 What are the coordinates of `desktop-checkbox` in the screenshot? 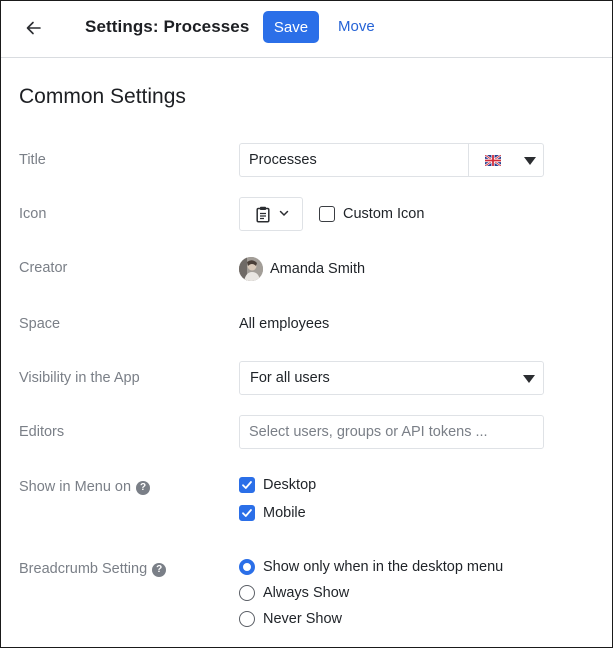 It's located at (247, 485).